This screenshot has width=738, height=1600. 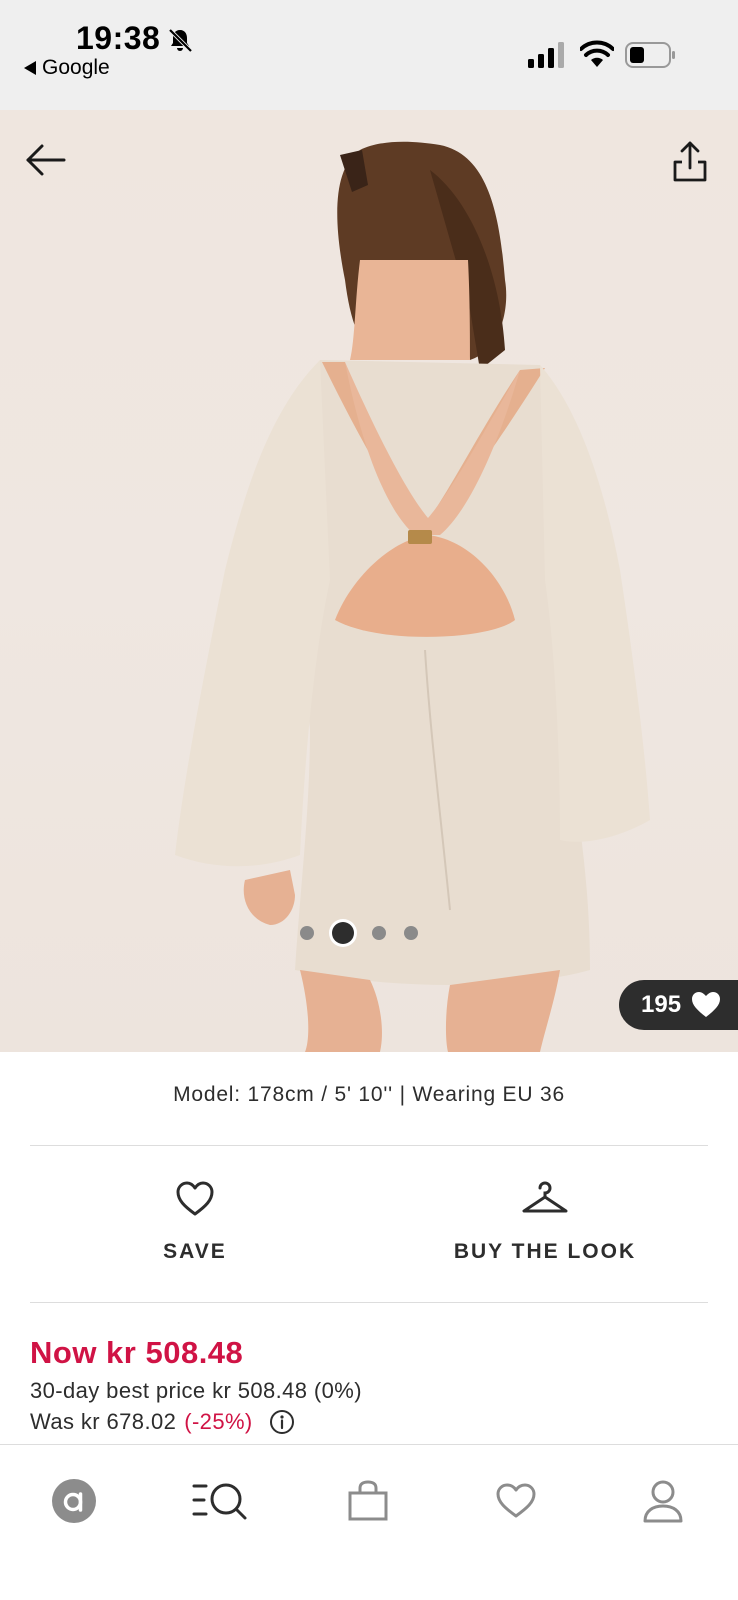 I want to click on nav-account, so click(x=663, y=1501).